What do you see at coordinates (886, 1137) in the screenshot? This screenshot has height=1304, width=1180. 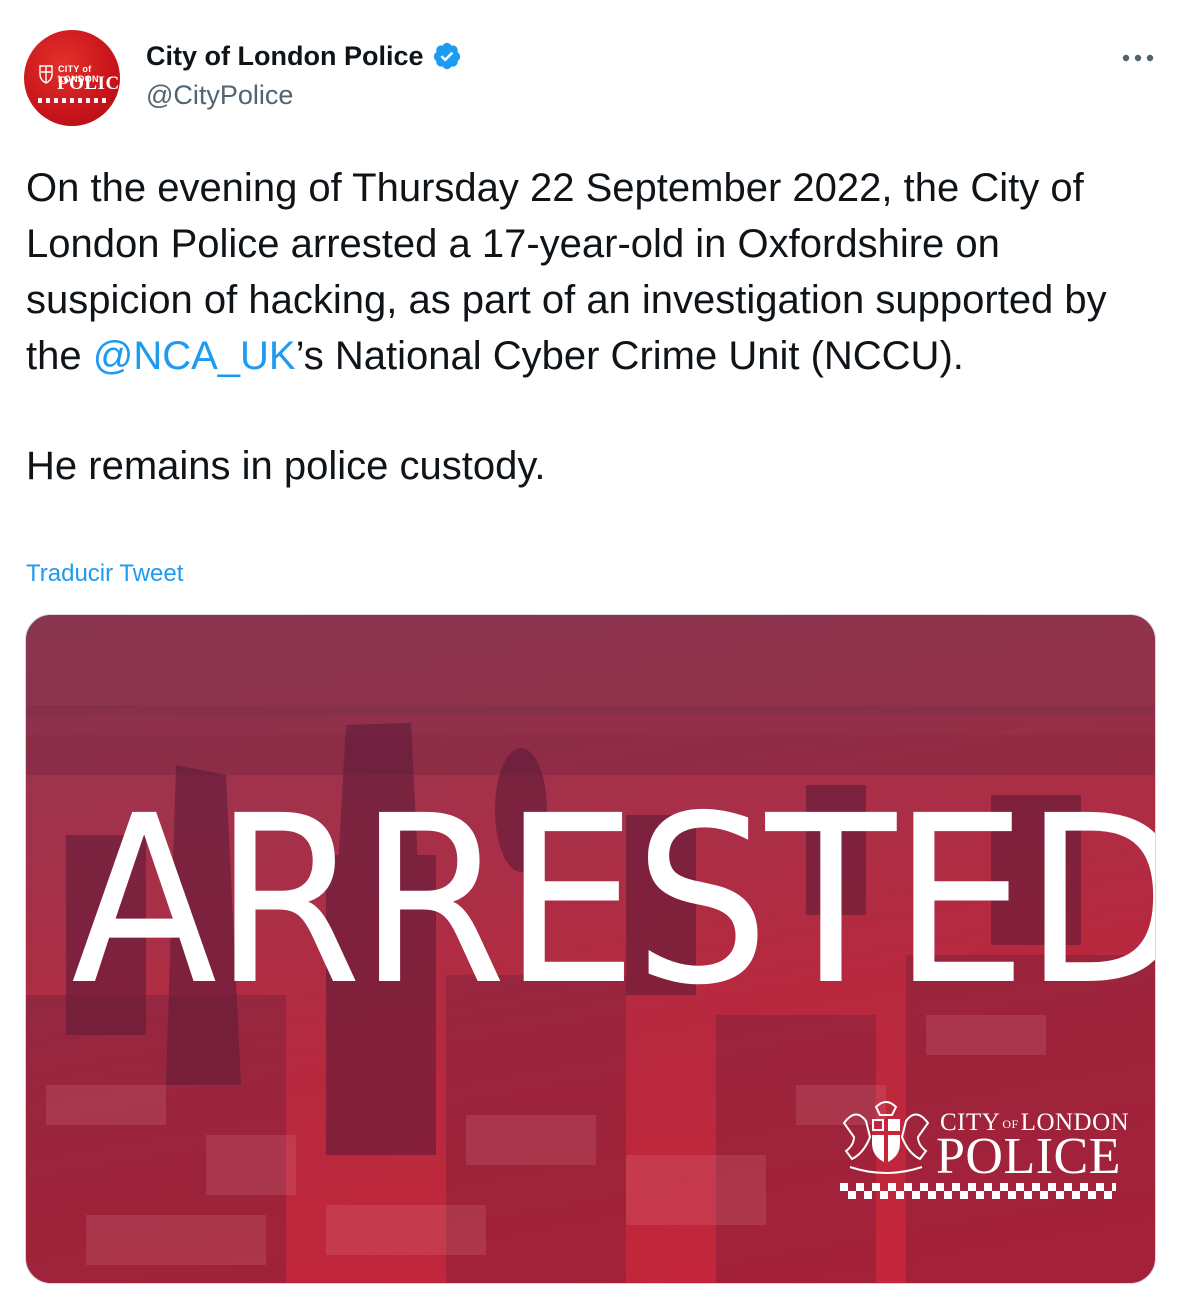 I see `coat-of-arms-icon` at bounding box center [886, 1137].